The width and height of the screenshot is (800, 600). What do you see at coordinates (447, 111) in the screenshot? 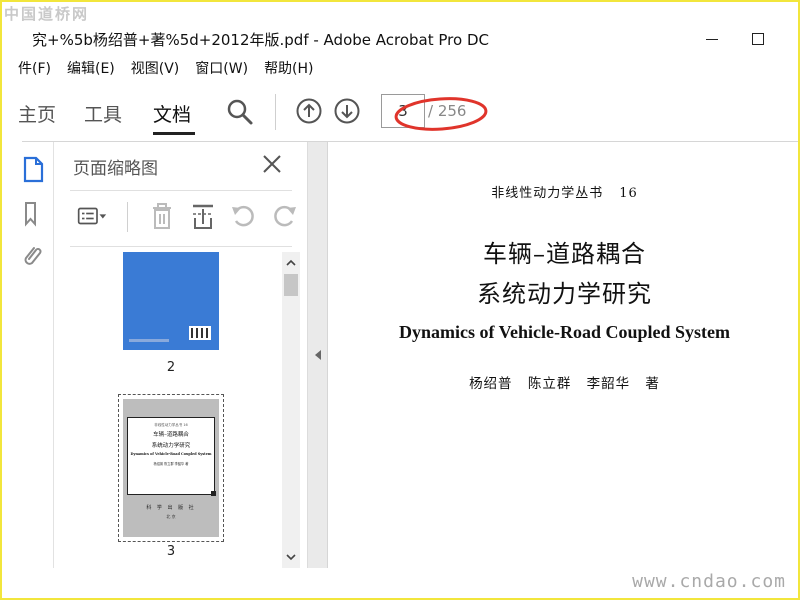
I see `page-total: / 256` at bounding box center [447, 111].